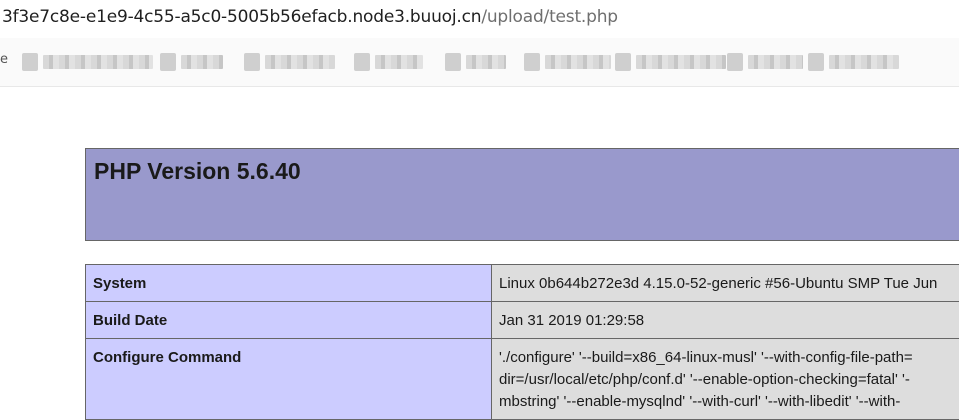 This screenshot has width=959, height=420. I want to click on row-key: System, so click(289, 283).